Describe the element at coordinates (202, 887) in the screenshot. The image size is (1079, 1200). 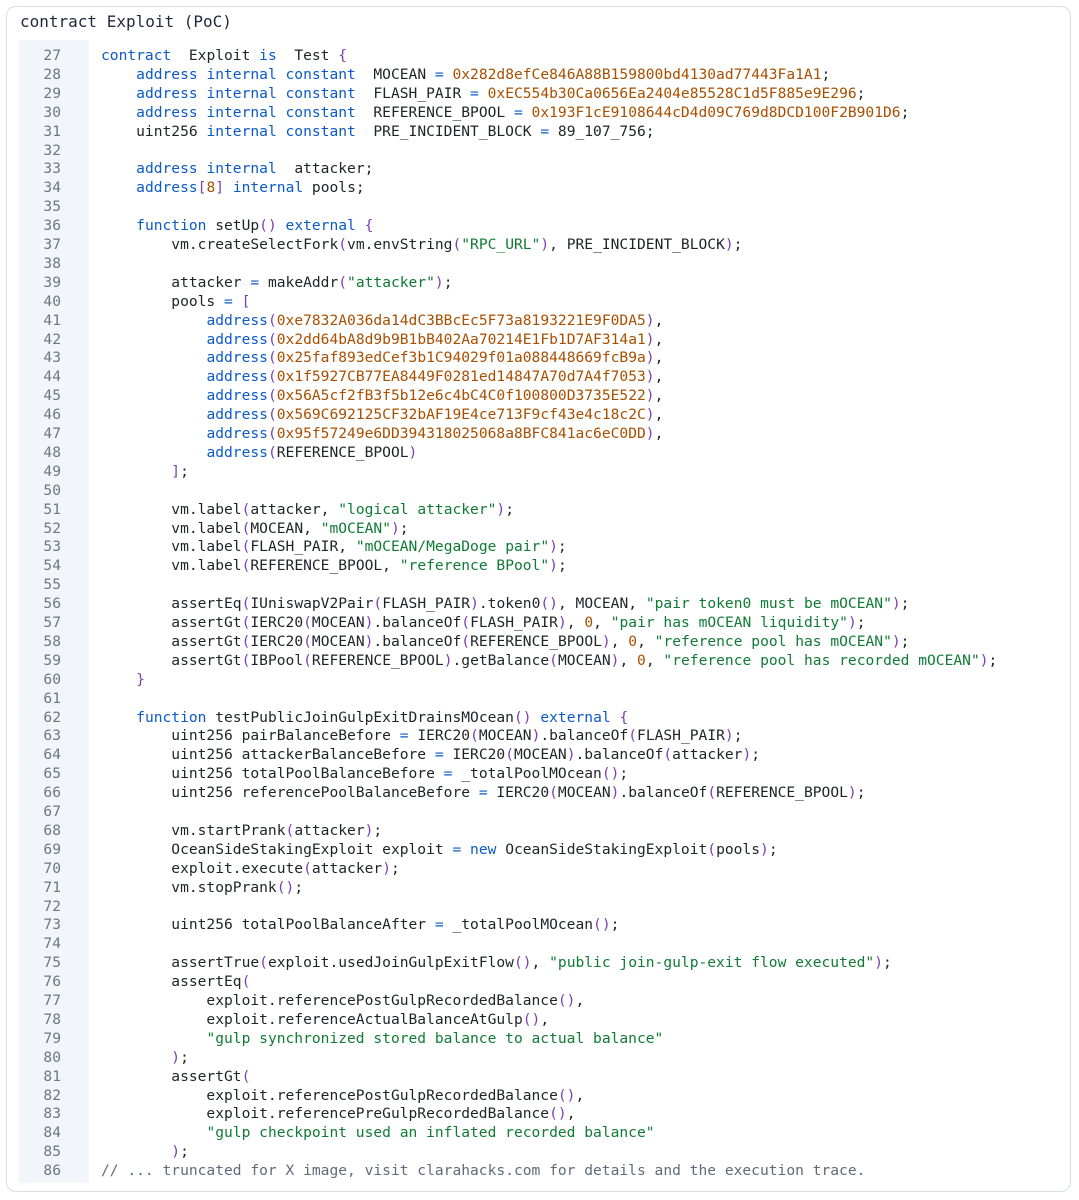
I see `line-source: vm.stopPrank();` at that location.